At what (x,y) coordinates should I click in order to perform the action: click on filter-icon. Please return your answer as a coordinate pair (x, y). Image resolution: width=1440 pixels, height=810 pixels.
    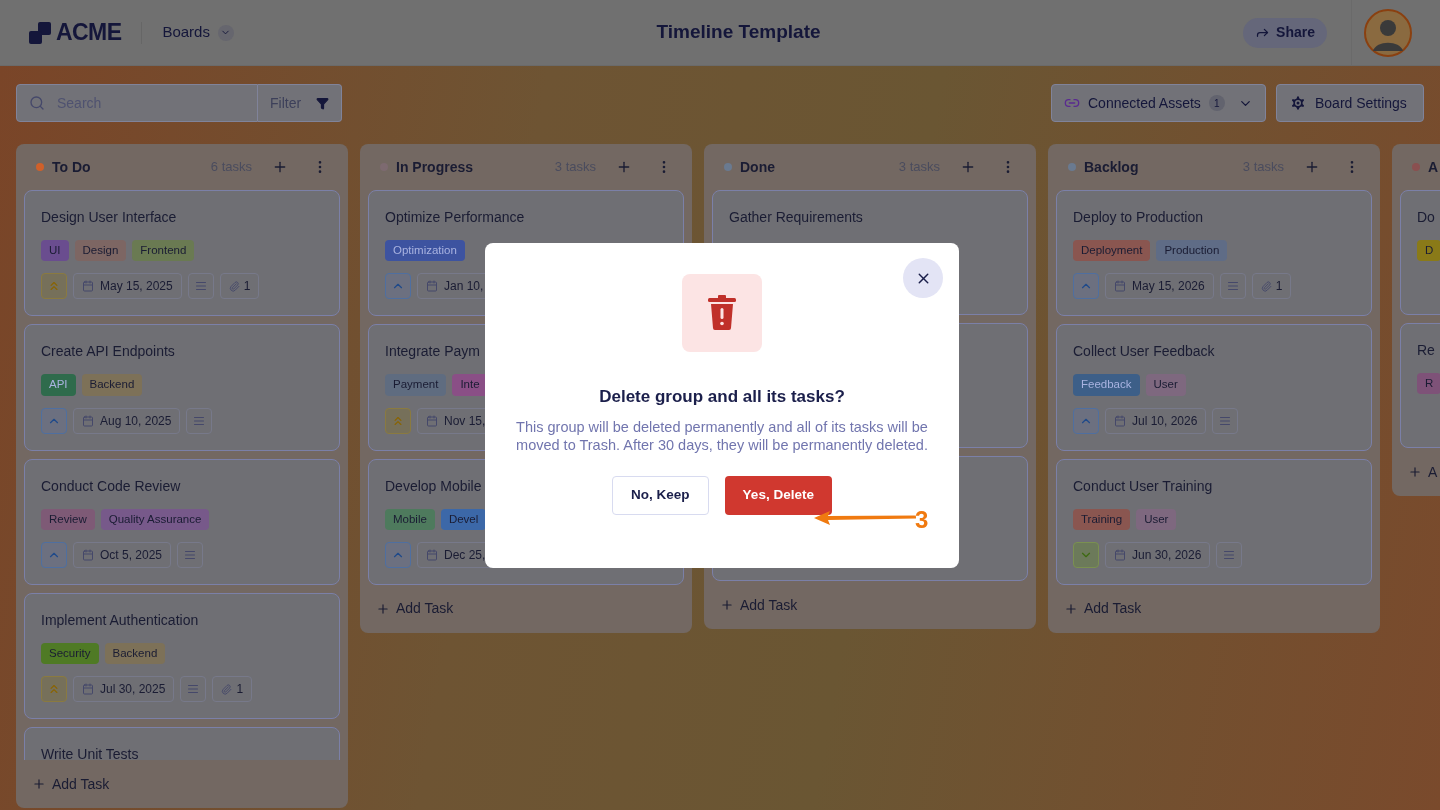
    Looking at the image, I should click on (322, 103).